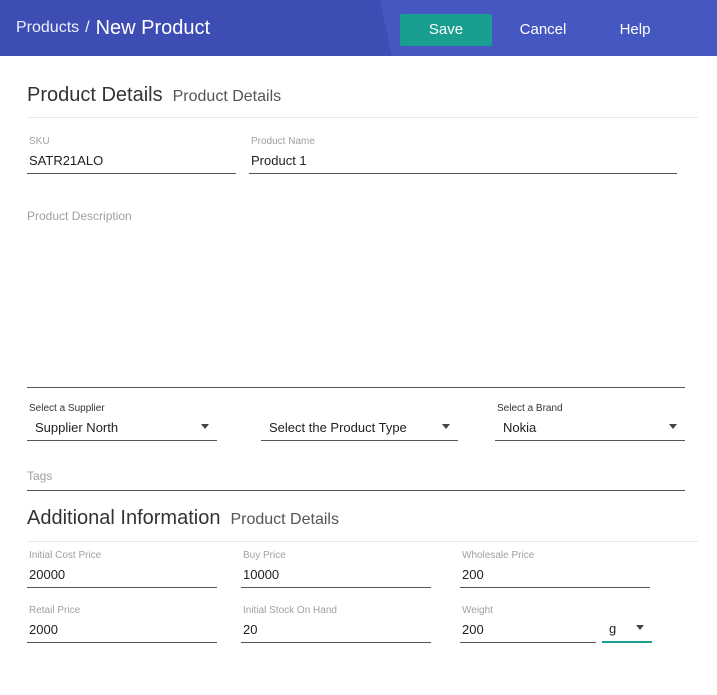  Describe the element at coordinates (498, 555) in the screenshot. I see `wholesale-price-label: Wholesale Price` at that location.